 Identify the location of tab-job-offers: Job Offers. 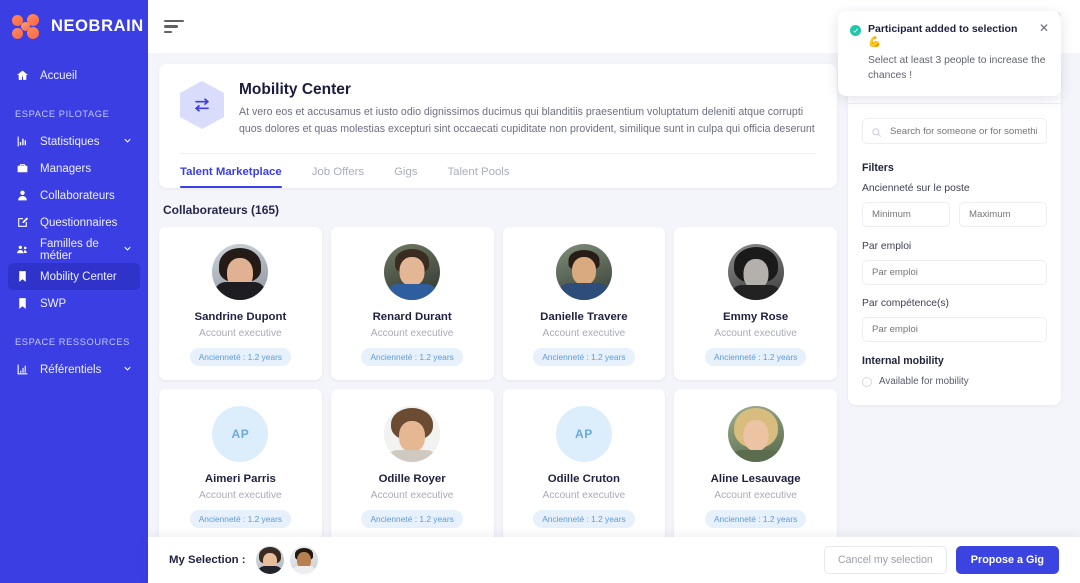
(338, 177).